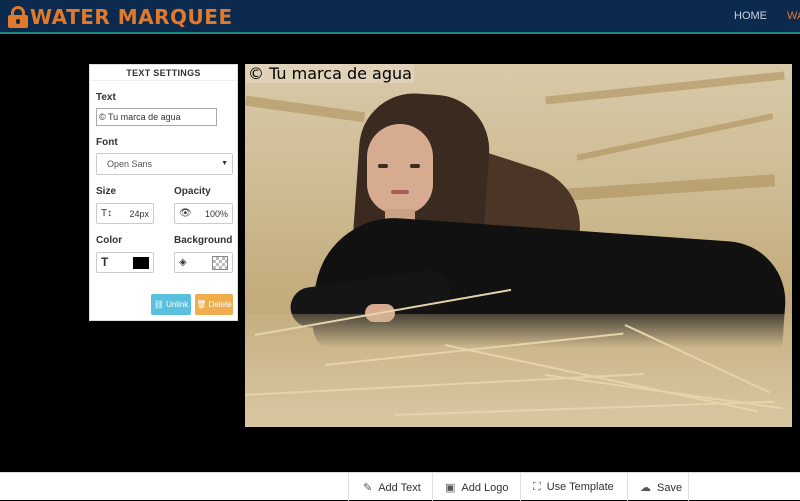 This screenshot has height=501, width=800. What do you see at coordinates (131, 17) in the screenshot?
I see `logo-text: WATER MARQUEE` at bounding box center [131, 17].